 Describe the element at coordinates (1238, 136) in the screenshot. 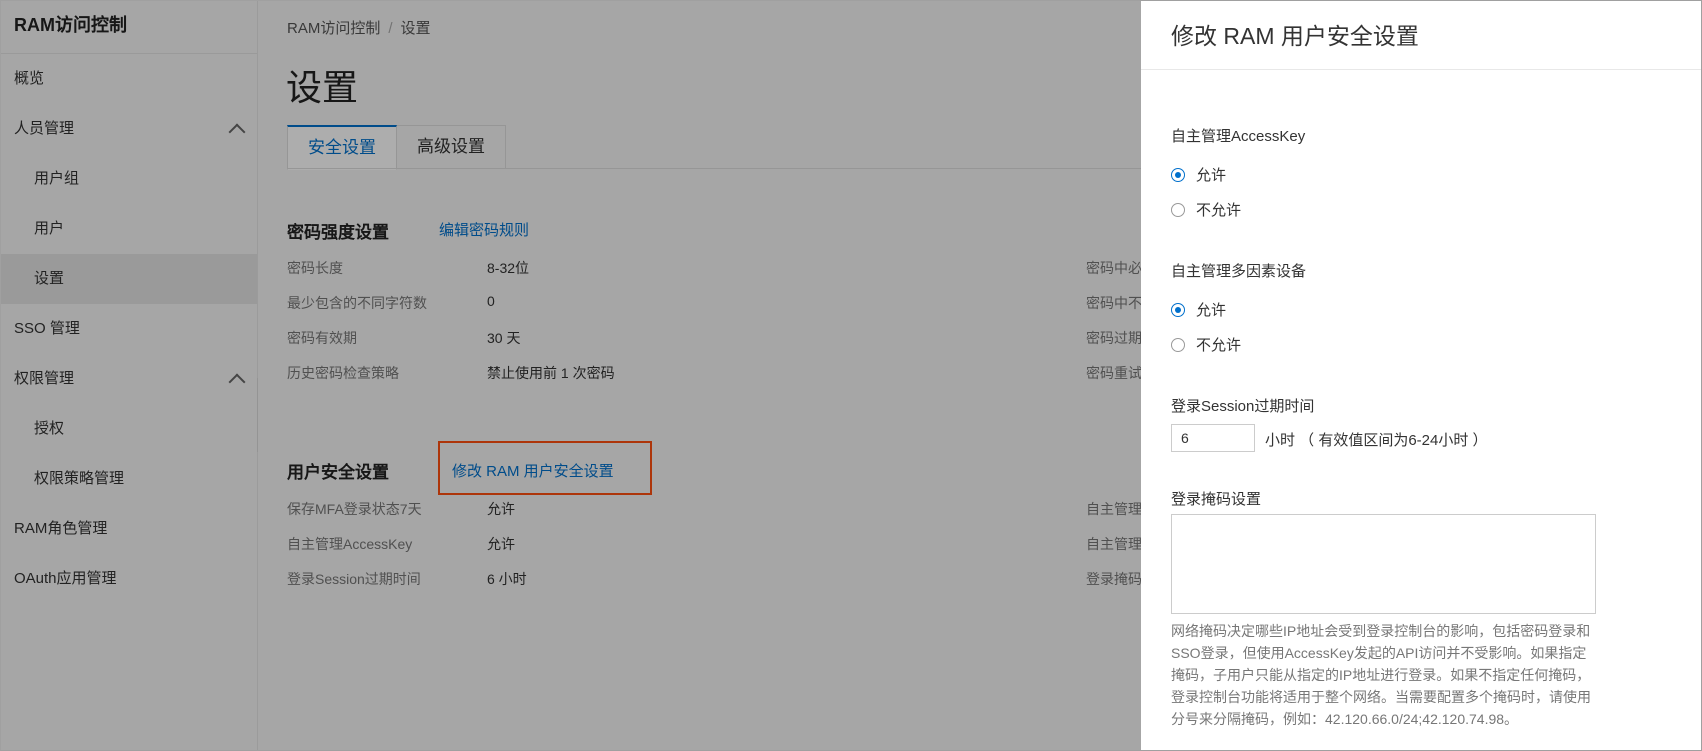

I see `accesskey-label: 自主管理AccessKey` at that location.